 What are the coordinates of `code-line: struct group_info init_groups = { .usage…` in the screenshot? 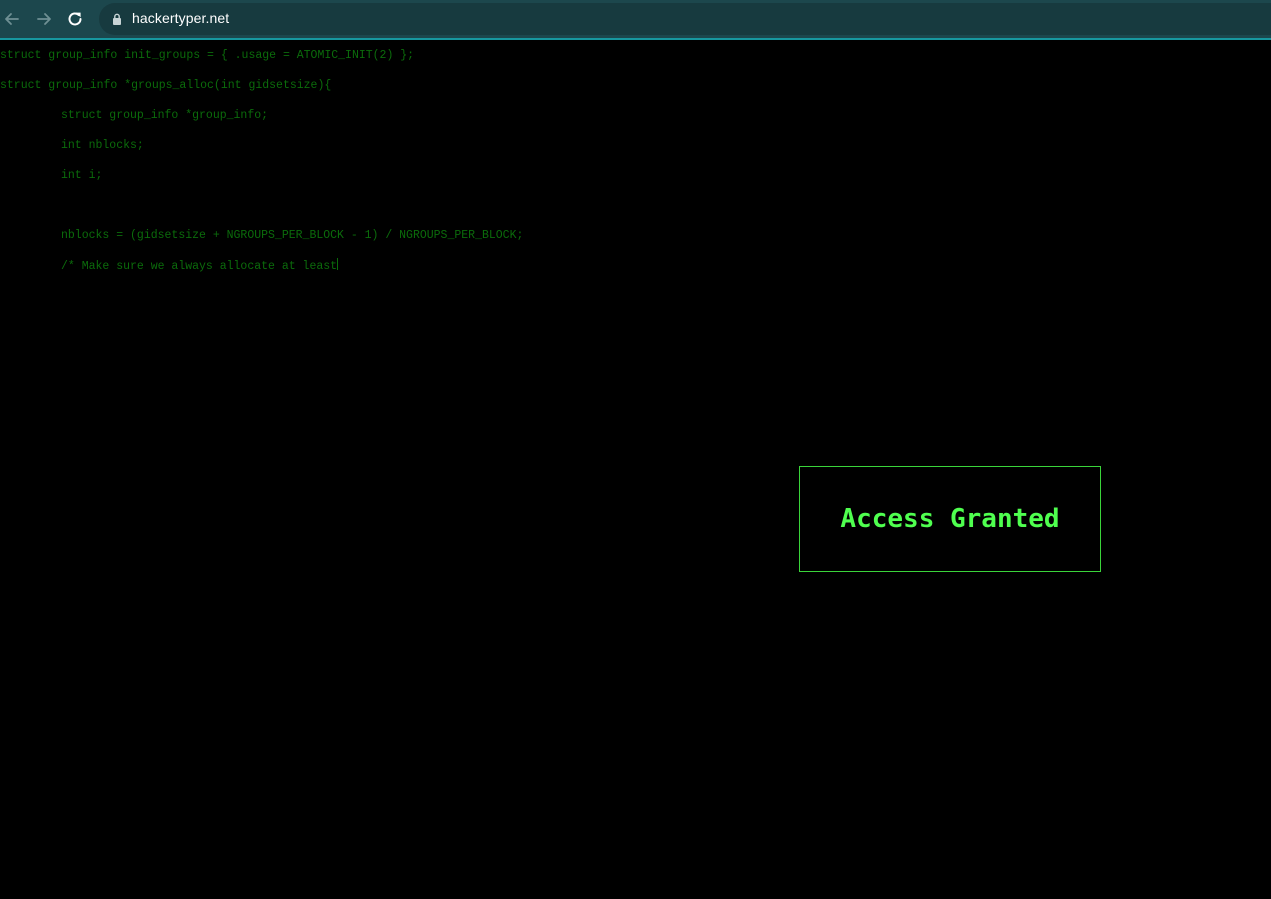 It's located at (207, 55).